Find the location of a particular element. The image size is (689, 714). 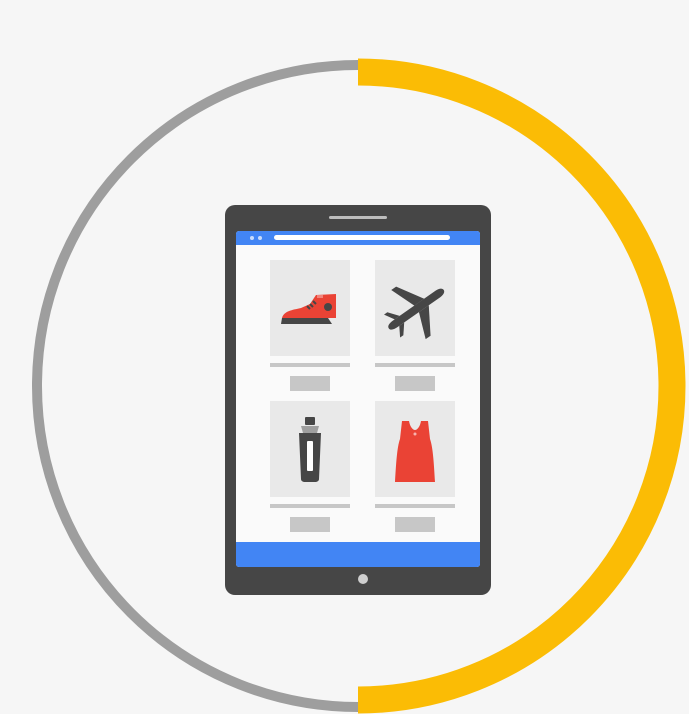

airplane-icon is located at coordinates (414, 313).